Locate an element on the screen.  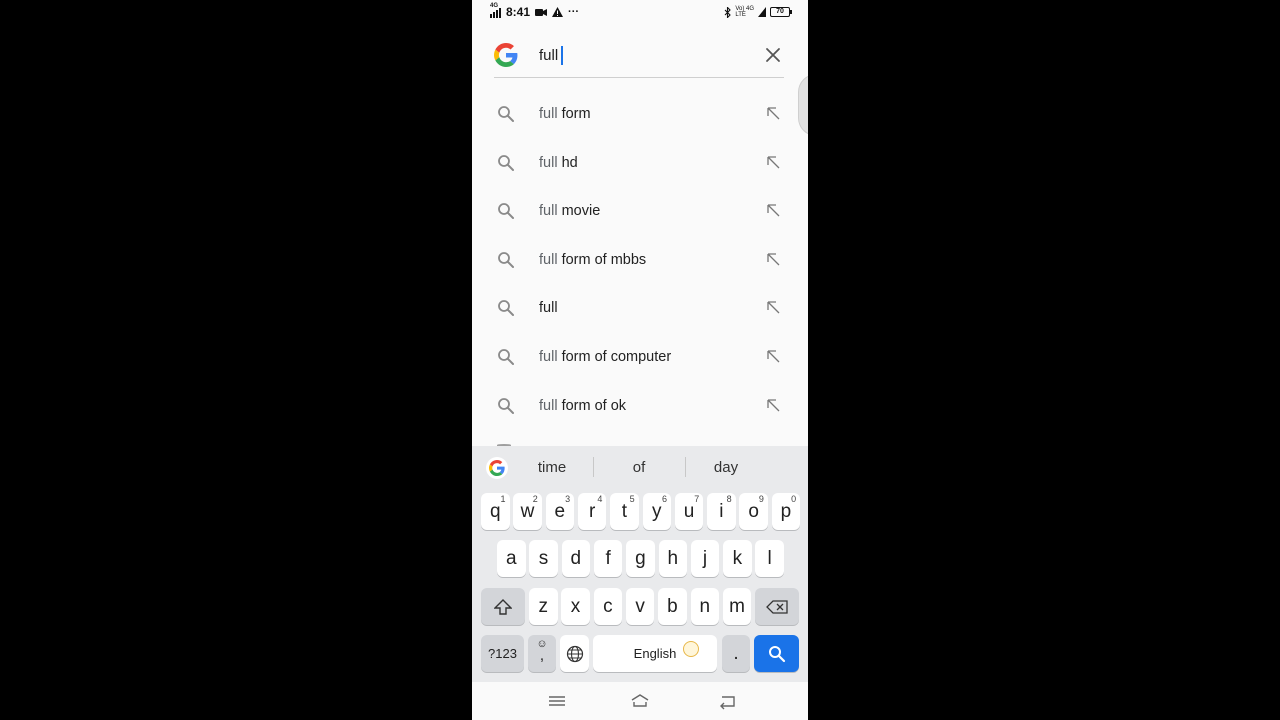
word-suggestion-3: day is located at coordinates (726, 467).